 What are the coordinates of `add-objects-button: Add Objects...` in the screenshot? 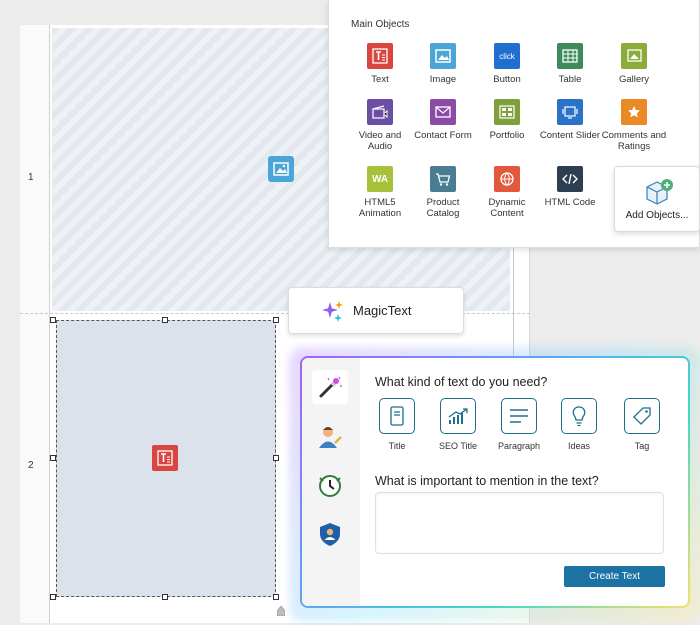 It's located at (657, 199).